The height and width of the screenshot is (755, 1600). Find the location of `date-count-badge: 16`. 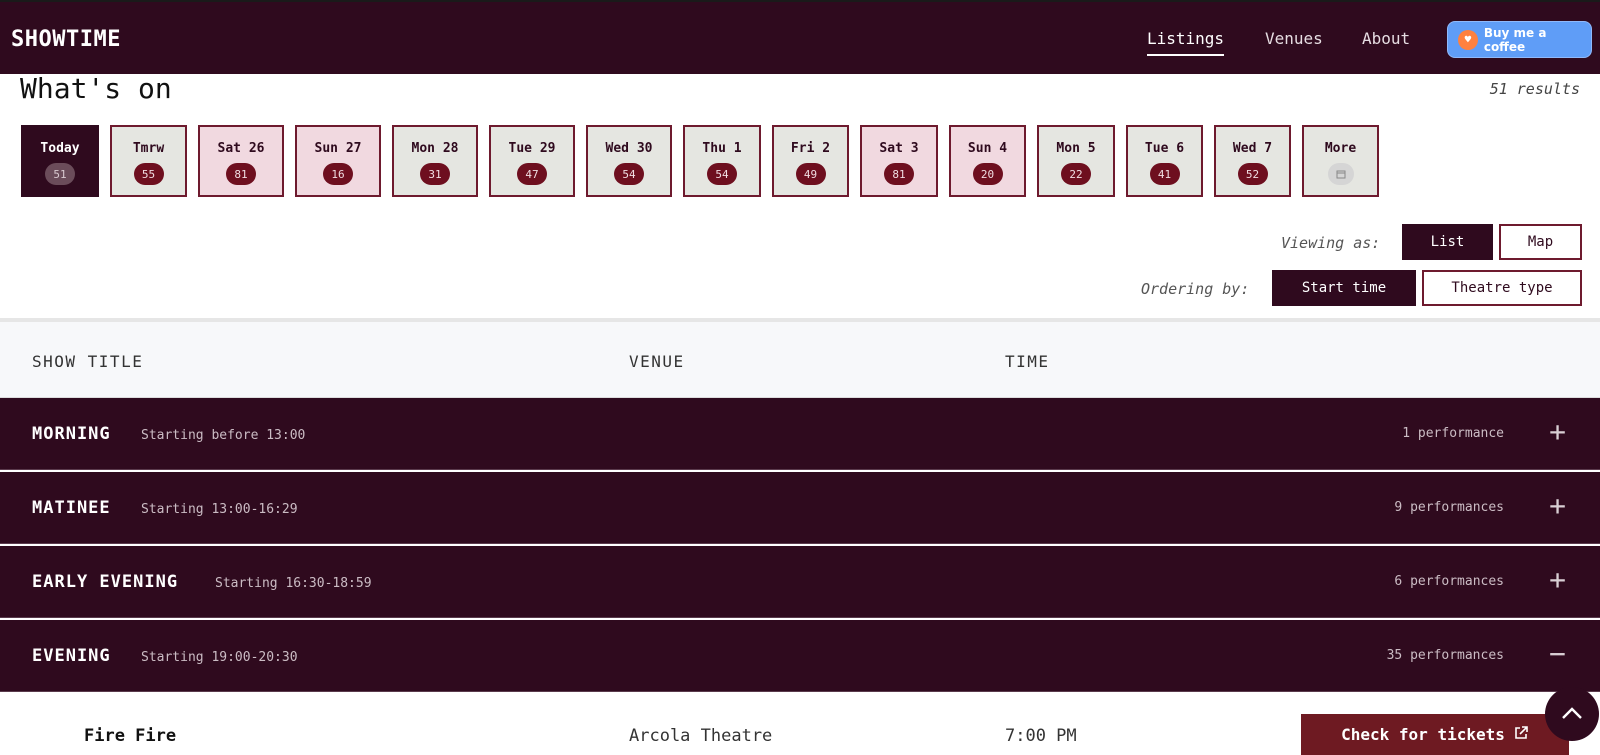

date-count-badge: 16 is located at coordinates (338, 174).